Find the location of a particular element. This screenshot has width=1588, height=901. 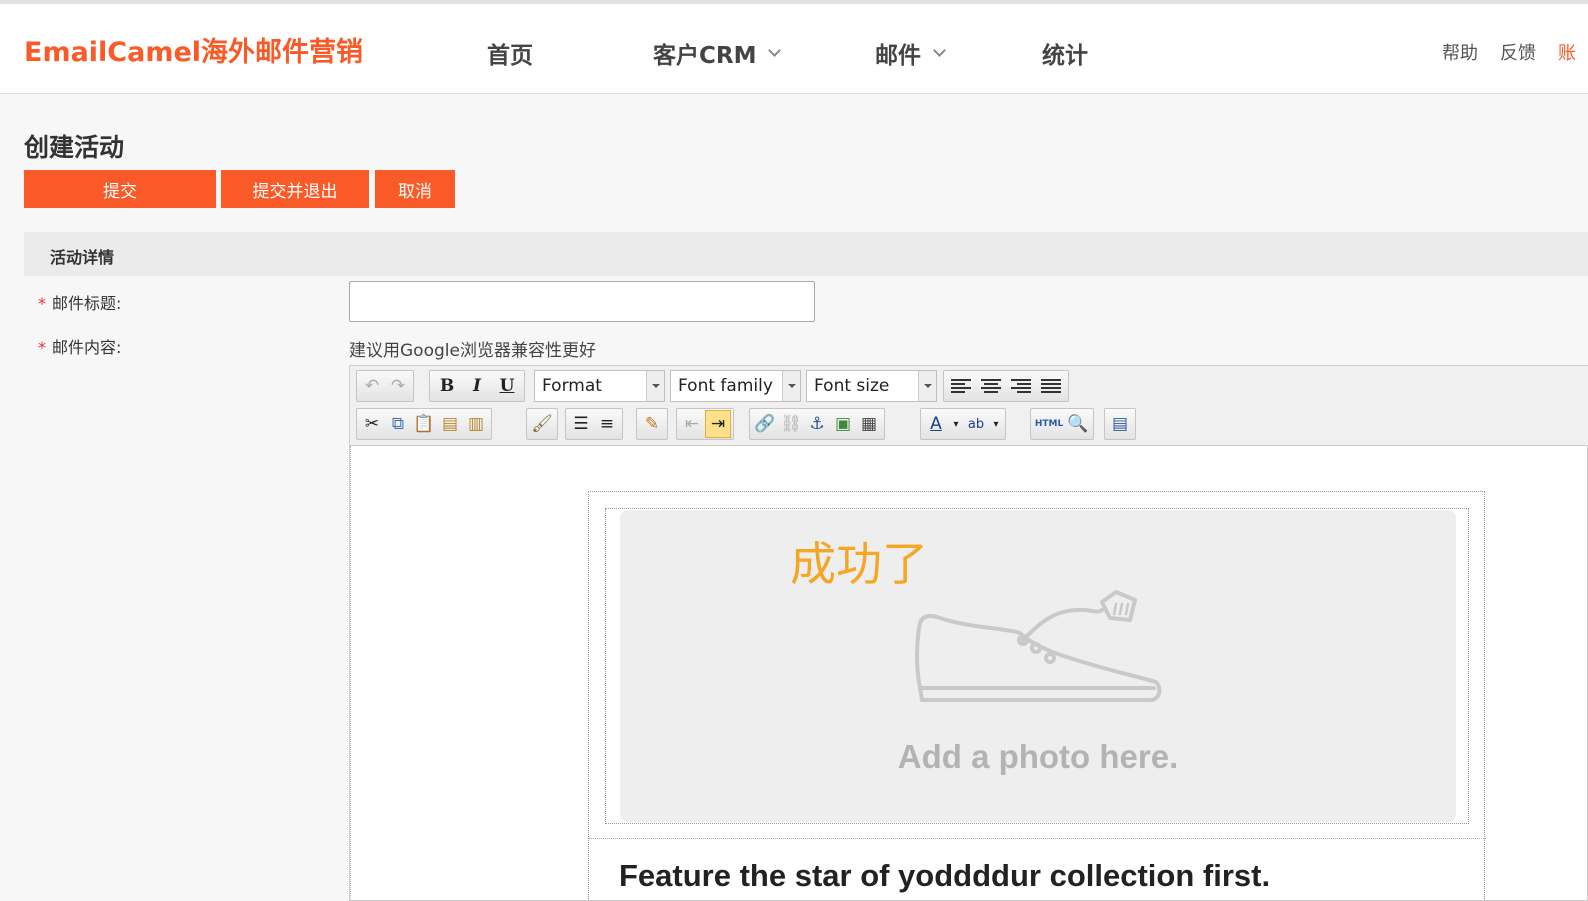

align-right-icon is located at coordinates (1021, 386).